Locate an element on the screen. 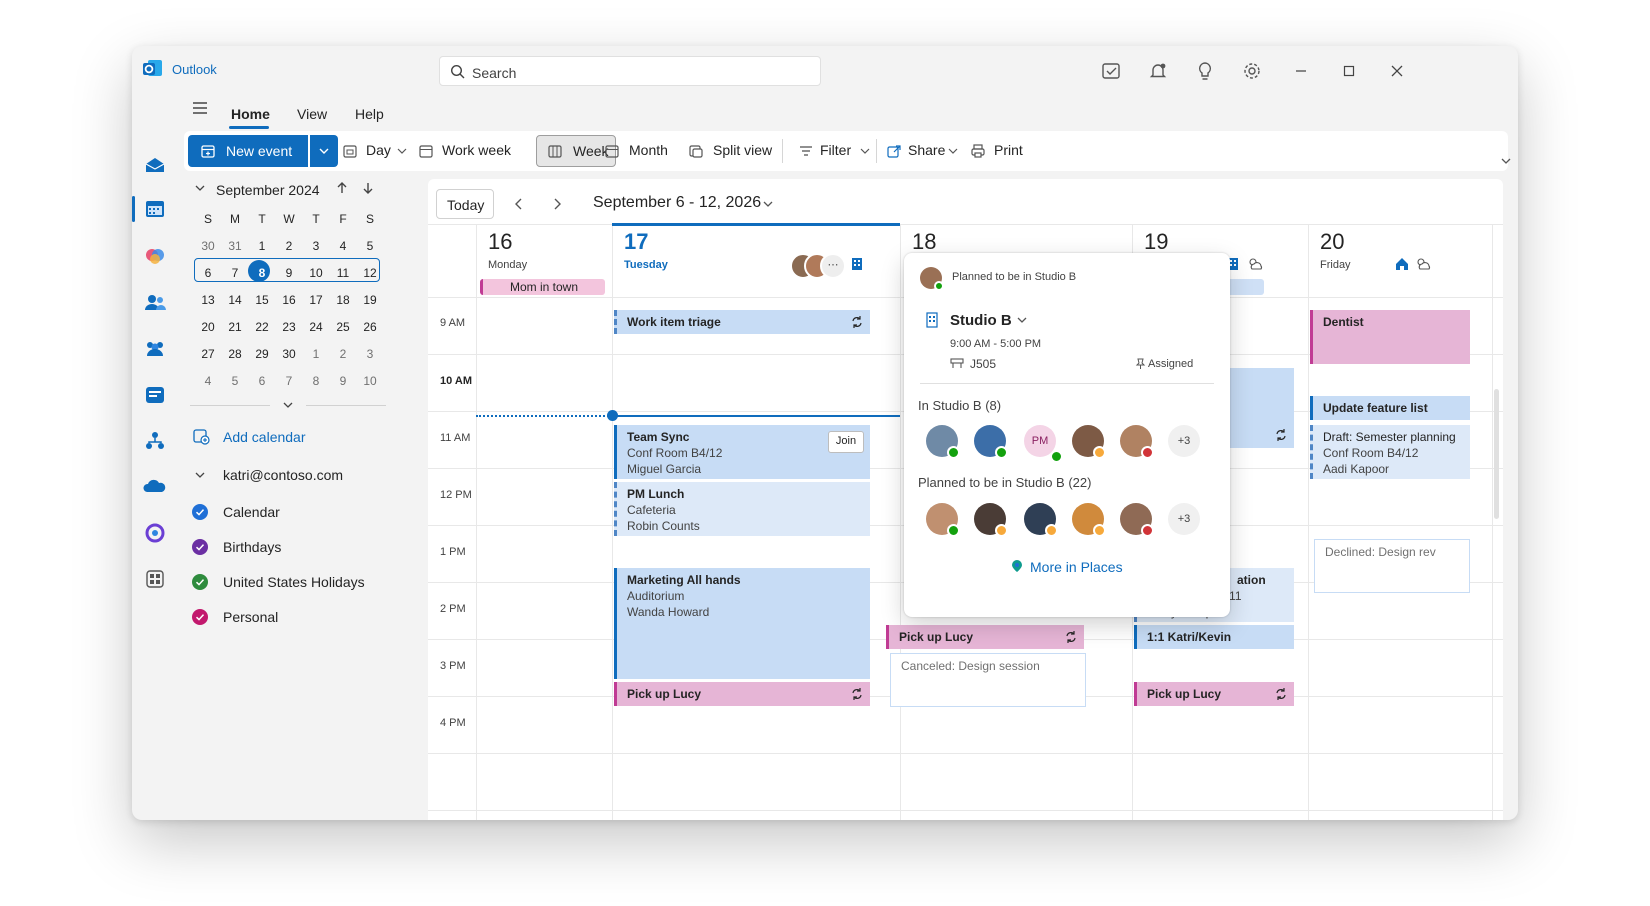 This screenshot has width=1650, height=906. mini-calendar-day: 2 is located at coordinates (343, 354).